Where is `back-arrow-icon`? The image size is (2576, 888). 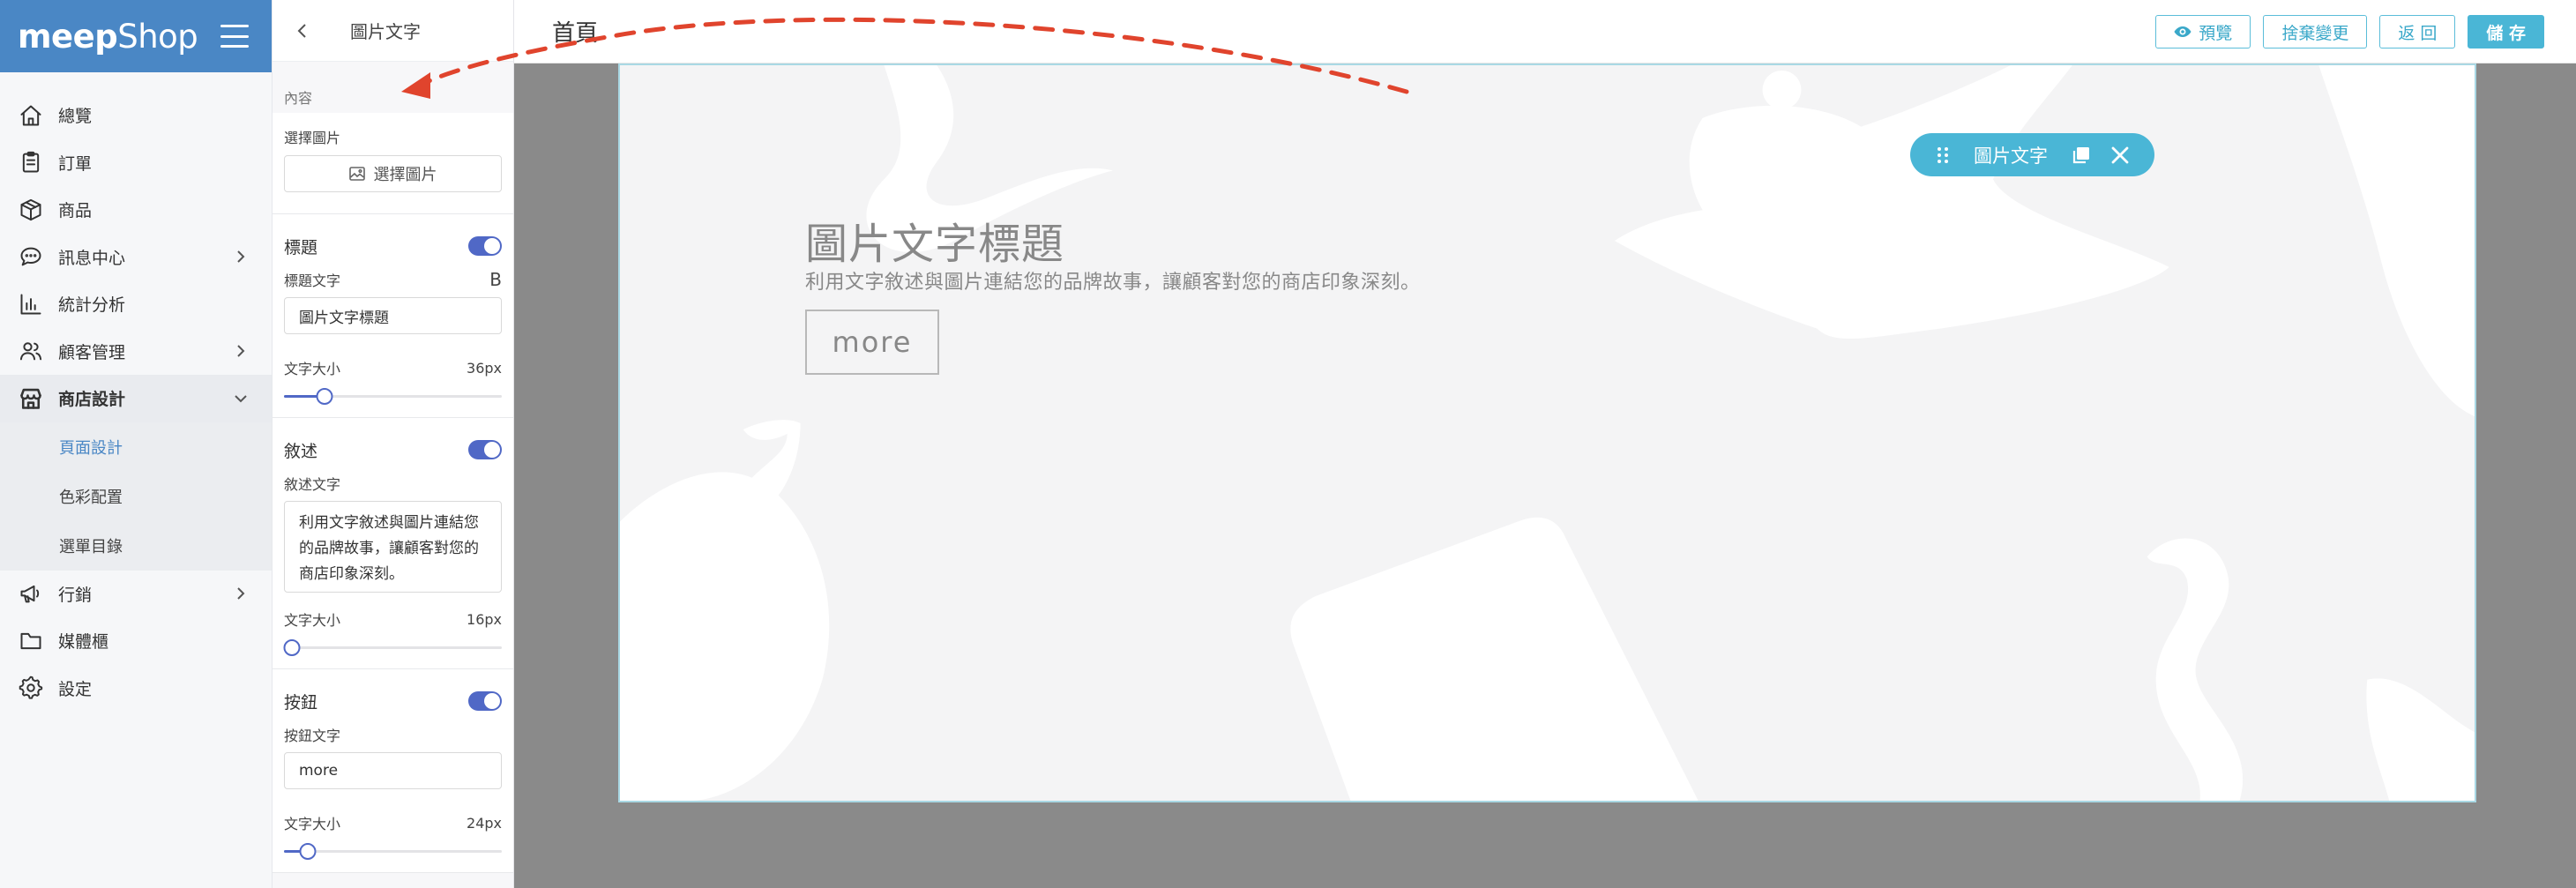 back-arrow-icon is located at coordinates (302, 31).